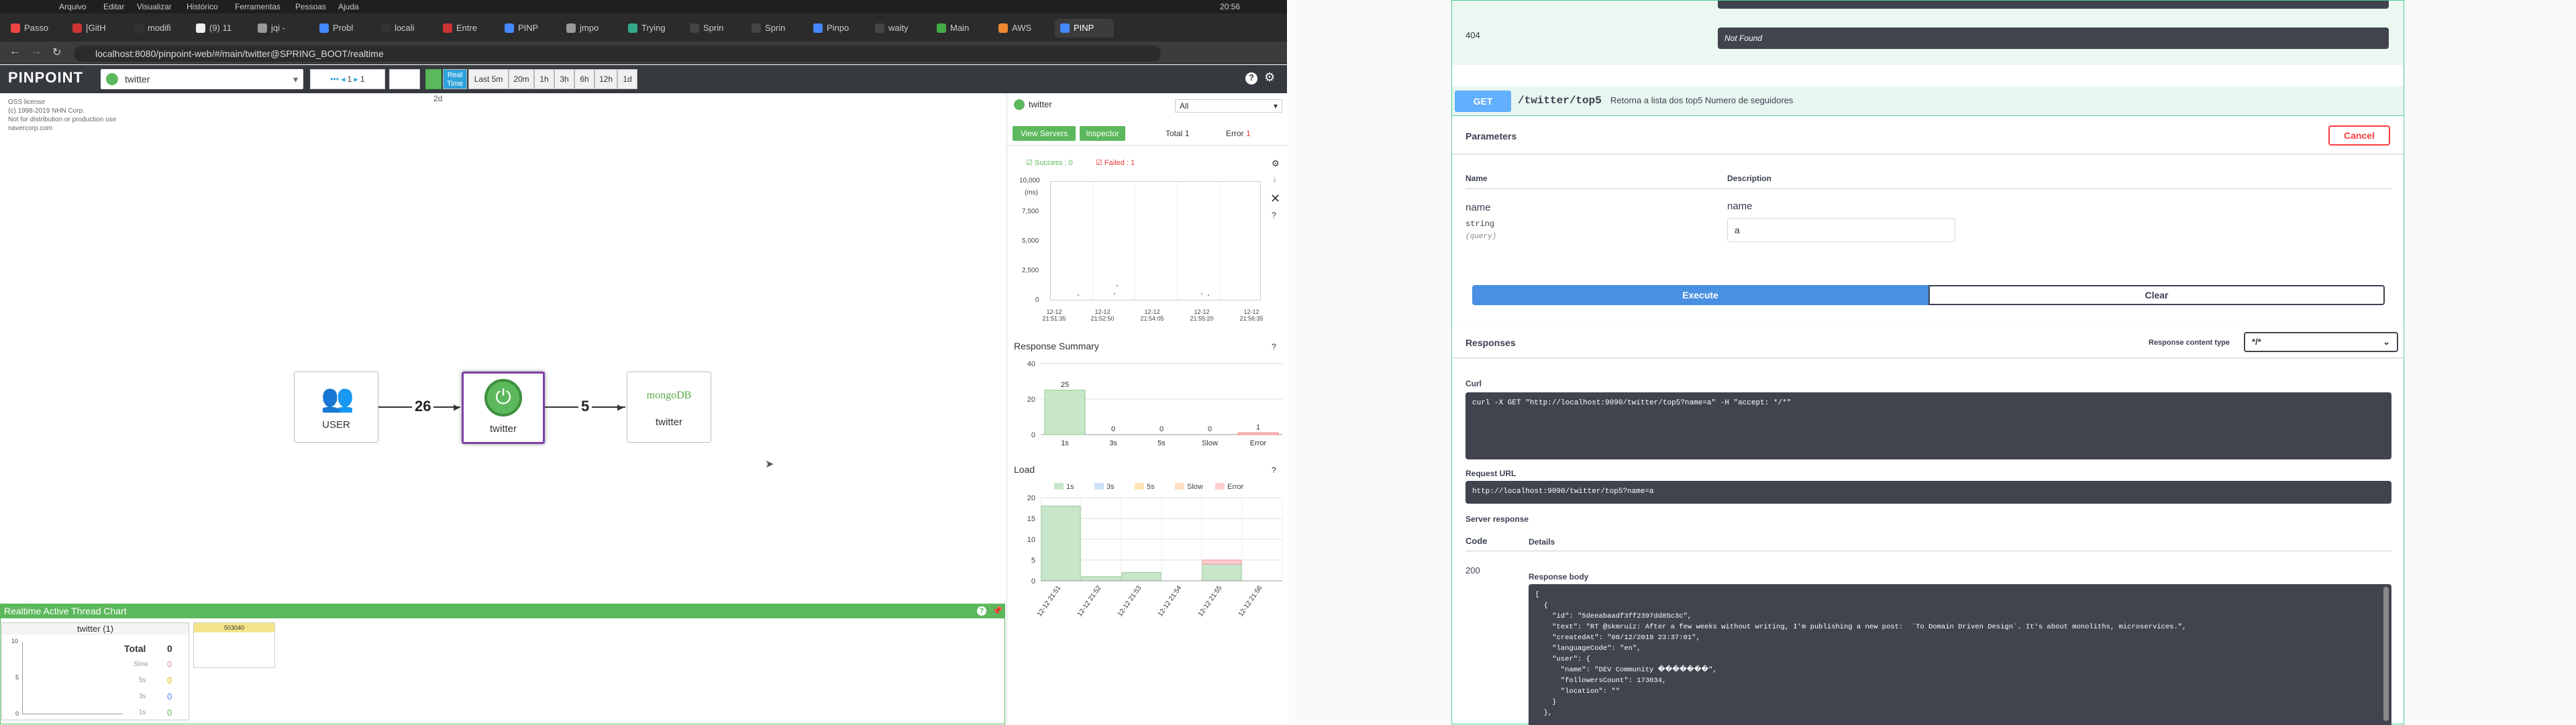  I want to click on browser-tab: Entre, so click(467, 28).